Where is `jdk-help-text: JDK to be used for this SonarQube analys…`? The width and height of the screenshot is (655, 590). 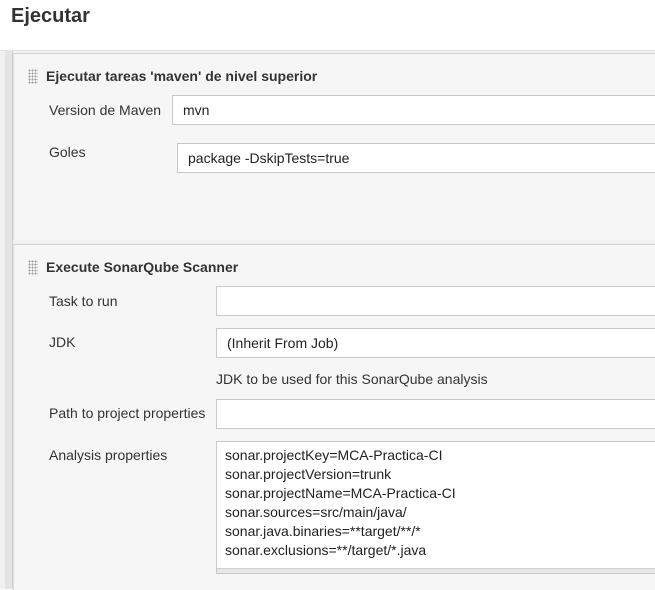 jdk-help-text: JDK to be used for this SonarQube analys… is located at coordinates (352, 379).